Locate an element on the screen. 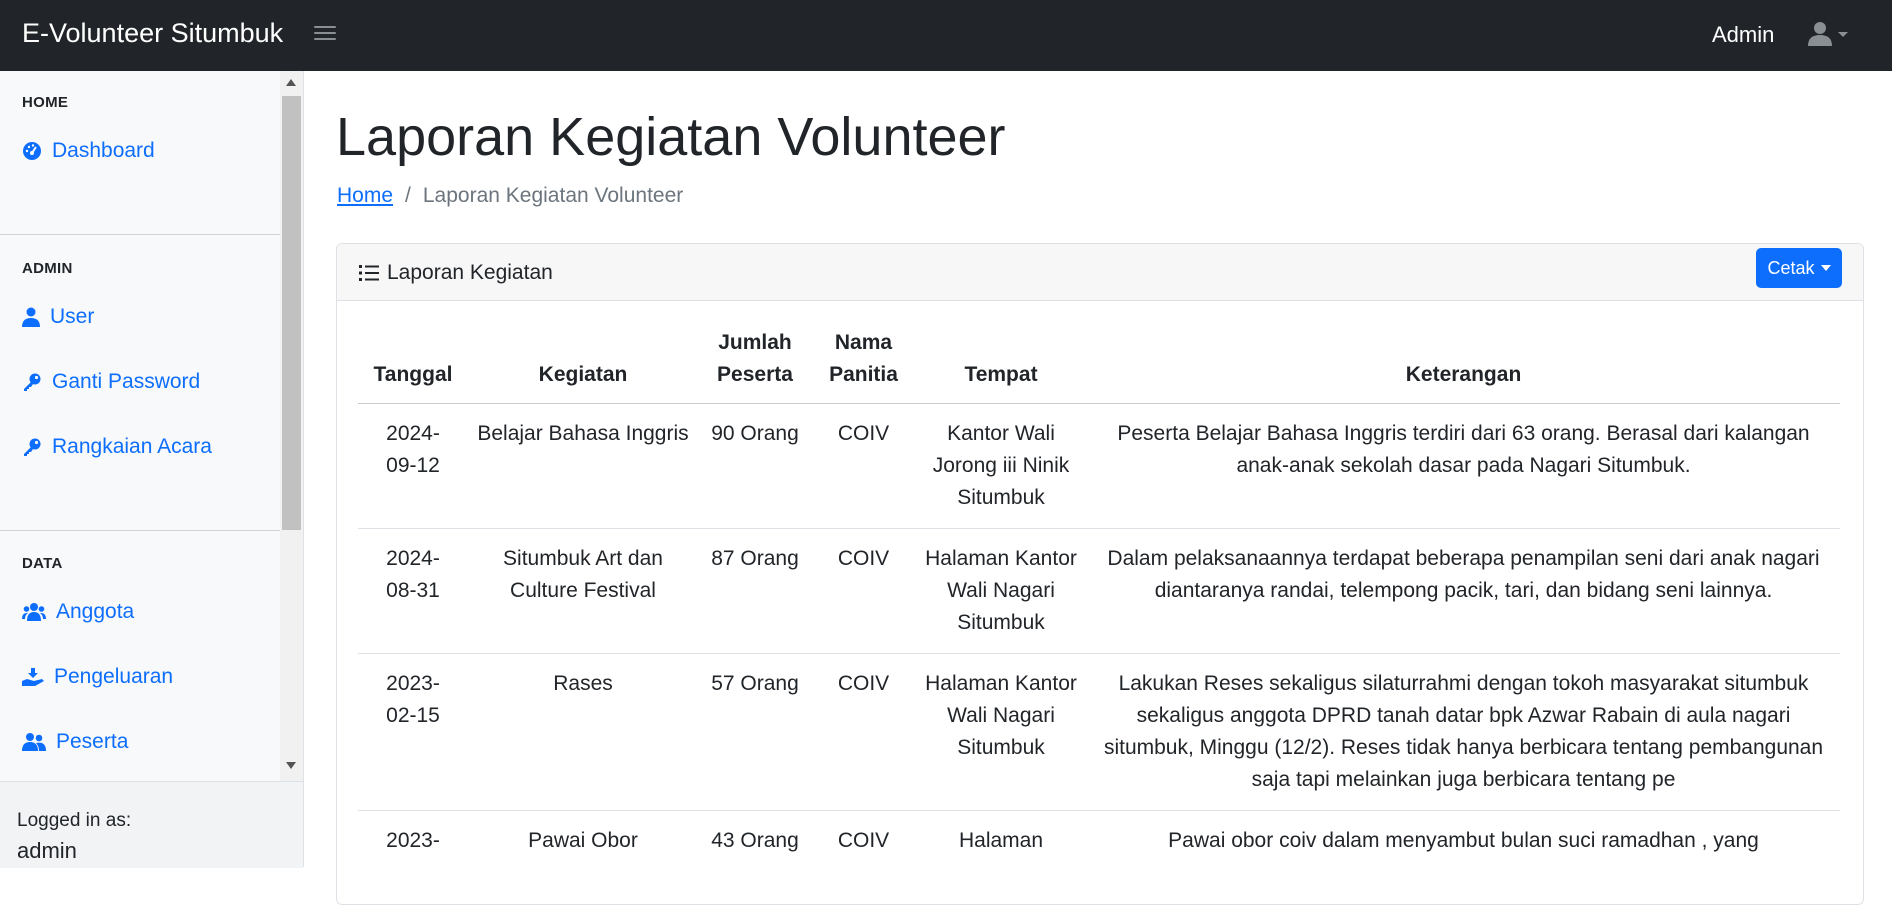 The height and width of the screenshot is (905, 1892). cell-jumlah: 87 Orang is located at coordinates (755, 591).